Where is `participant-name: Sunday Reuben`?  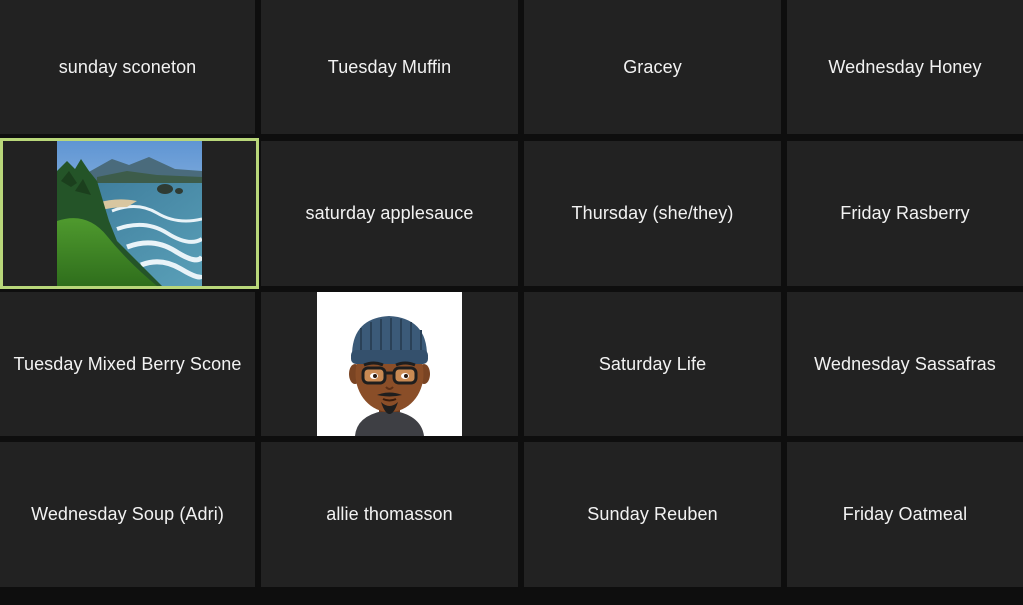 participant-name: Sunday Reuben is located at coordinates (652, 514).